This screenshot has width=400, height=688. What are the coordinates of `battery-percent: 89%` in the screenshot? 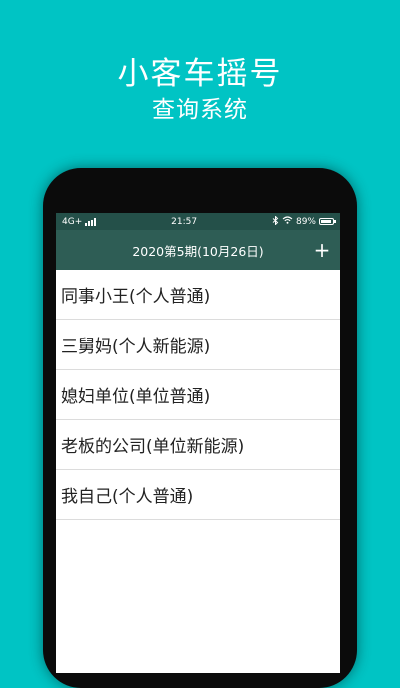 It's located at (305, 221).